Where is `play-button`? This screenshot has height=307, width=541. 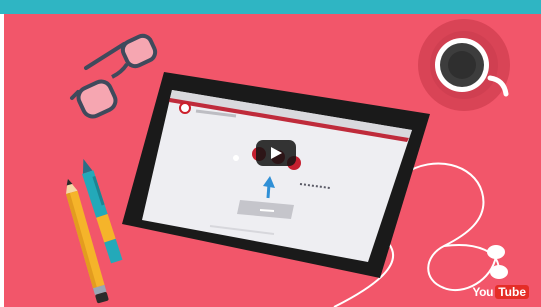
play-button is located at coordinates (276, 153).